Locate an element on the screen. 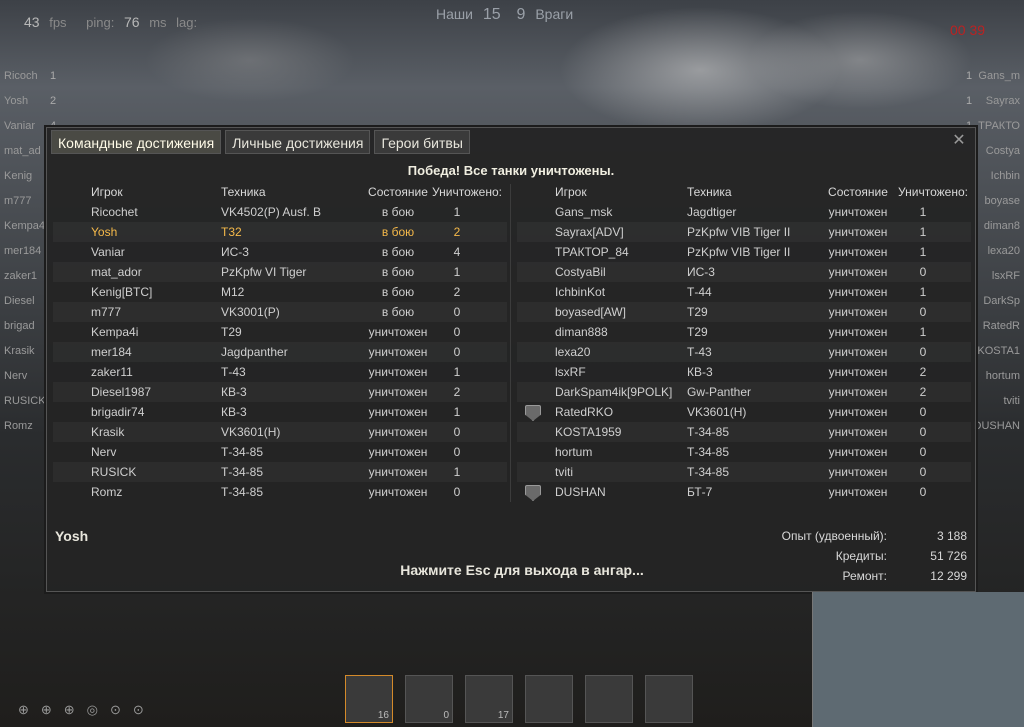  sidebar-name: Sayrax is located at coordinates (1002, 101).